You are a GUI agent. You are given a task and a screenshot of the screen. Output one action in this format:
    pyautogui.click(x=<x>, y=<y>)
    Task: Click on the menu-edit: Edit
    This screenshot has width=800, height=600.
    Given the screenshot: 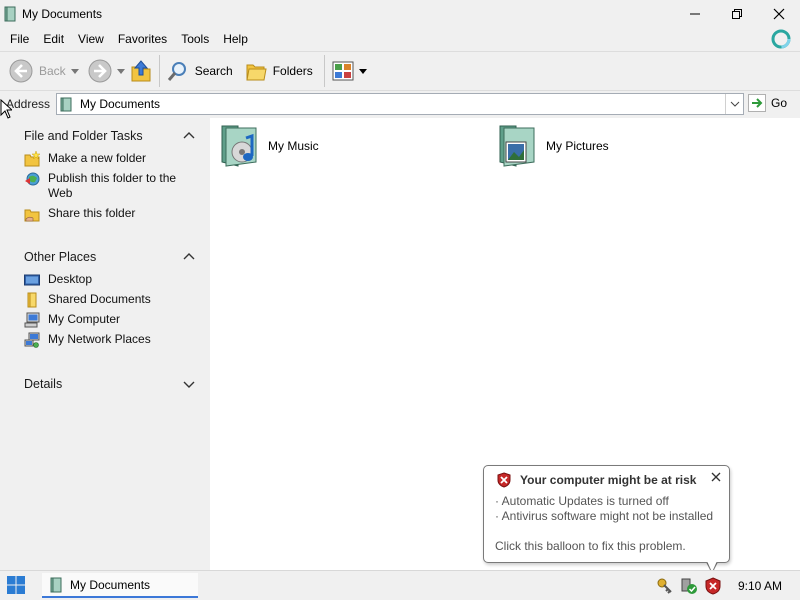 What is the action you would take?
    pyautogui.click(x=53, y=39)
    